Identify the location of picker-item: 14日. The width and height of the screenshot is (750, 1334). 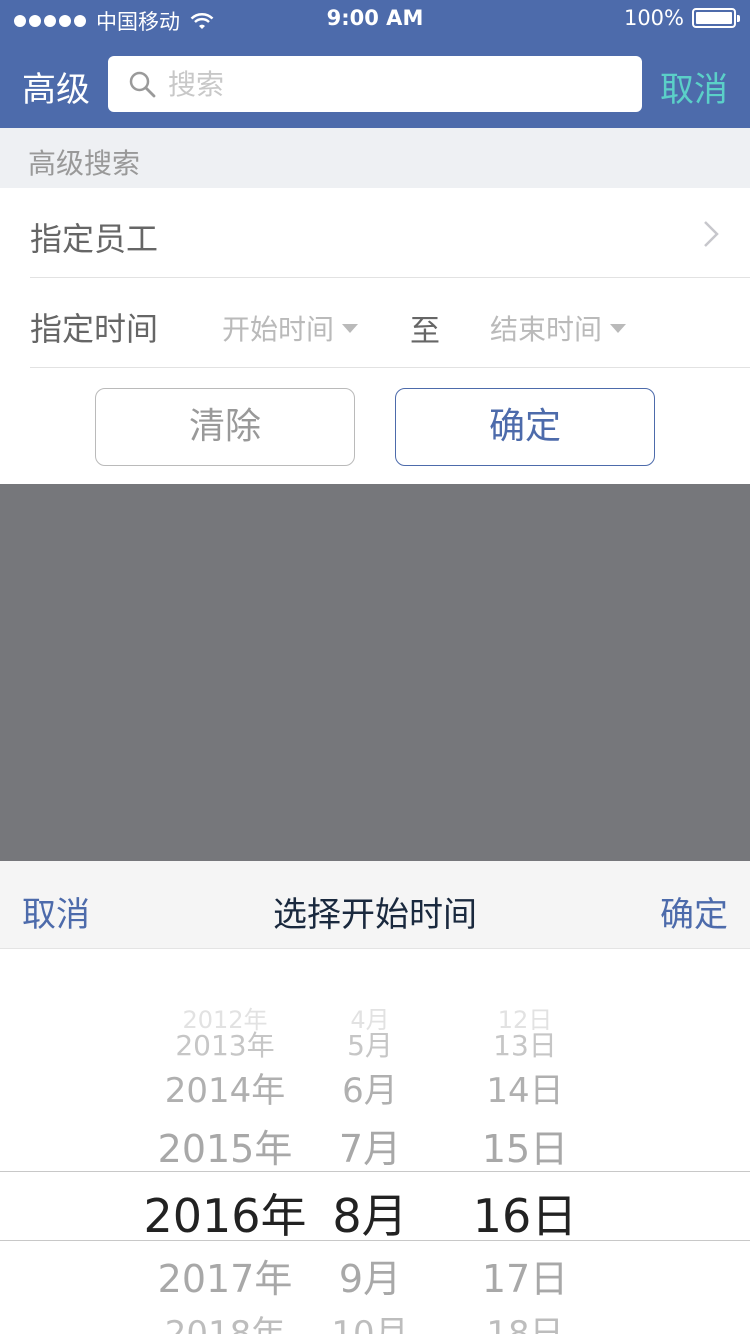
(525, 1087).